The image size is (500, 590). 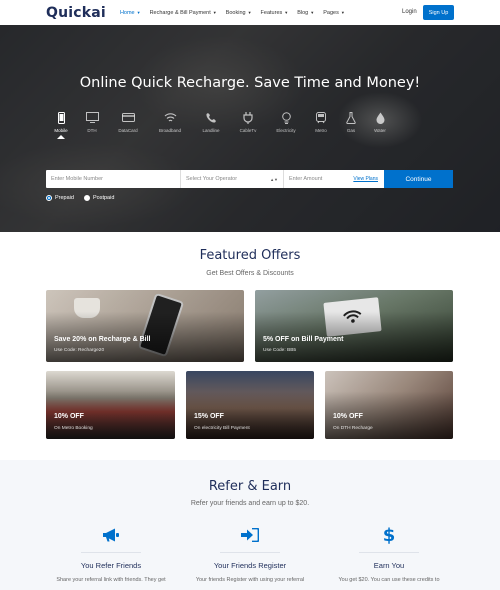 What do you see at coordinates (170, 117) in the screenshot?
I see `wifi-icon` at bounding box center [170, 117].